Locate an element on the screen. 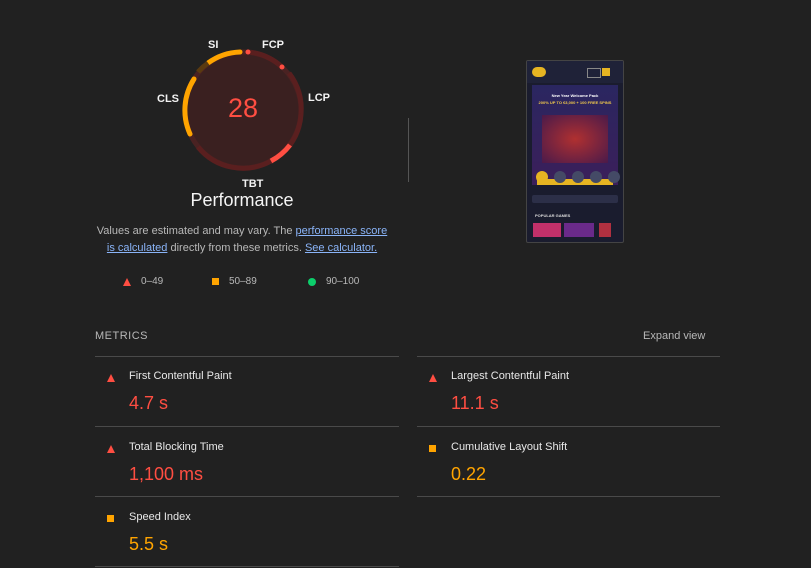 The image size is (811, 568). performance-title: Performance is located at coordinates (242, 200).